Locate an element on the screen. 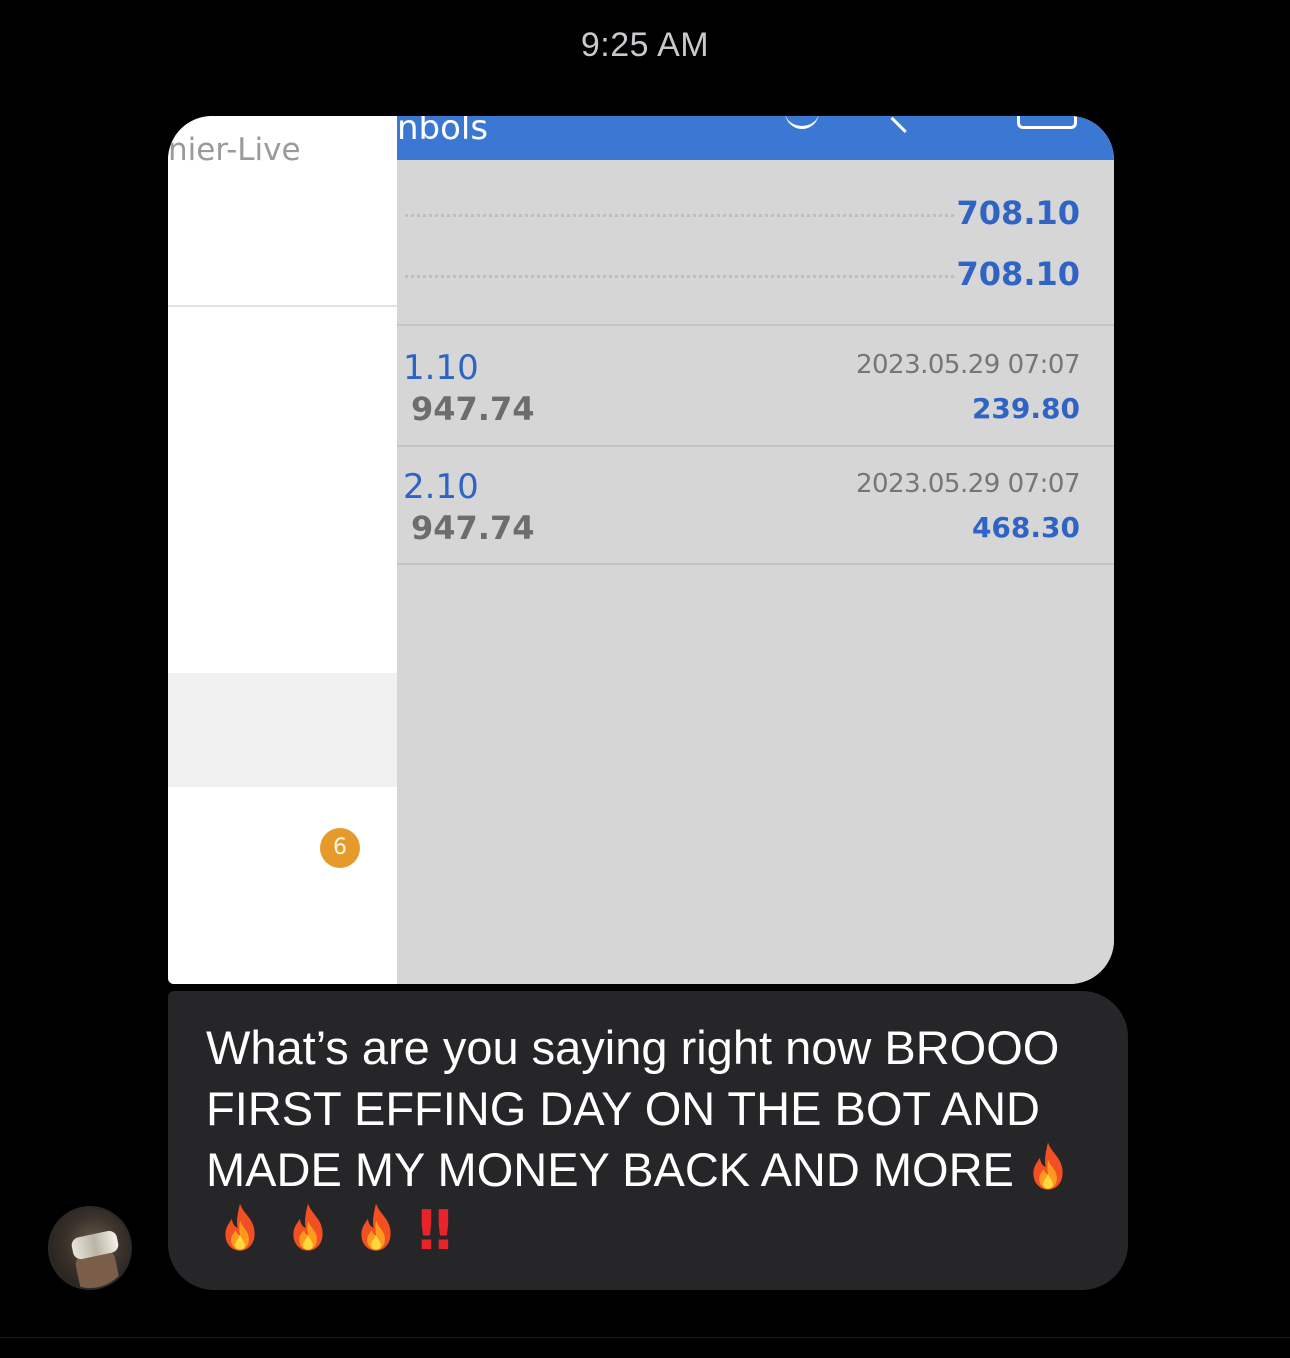 The height and width of the screenshot is (1358, 1290). side-divider is located at coordinates (282, 306).